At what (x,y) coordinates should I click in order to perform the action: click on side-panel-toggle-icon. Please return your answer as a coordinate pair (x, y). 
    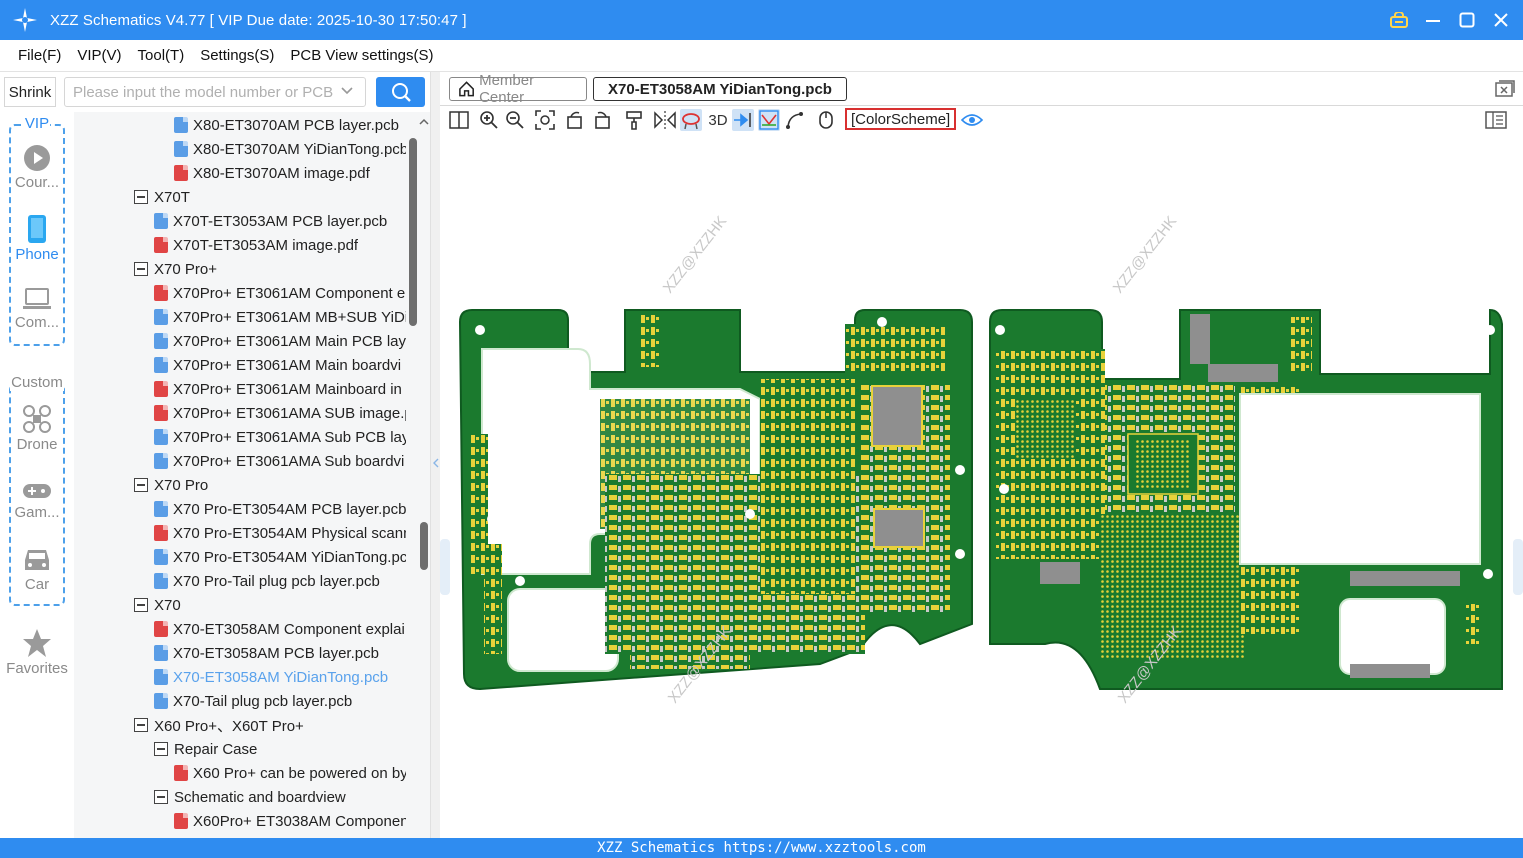
    Looking at the image, I should click on (1496, 120).